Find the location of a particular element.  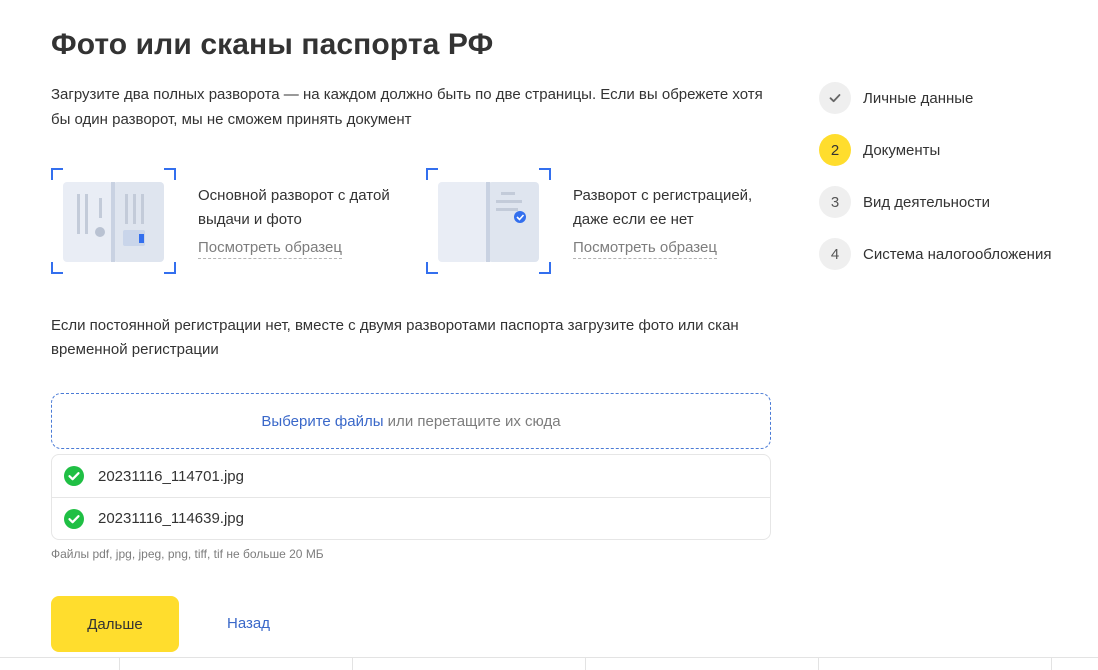

step-personal-data: Личные данные is located at coordinates (896, 98).